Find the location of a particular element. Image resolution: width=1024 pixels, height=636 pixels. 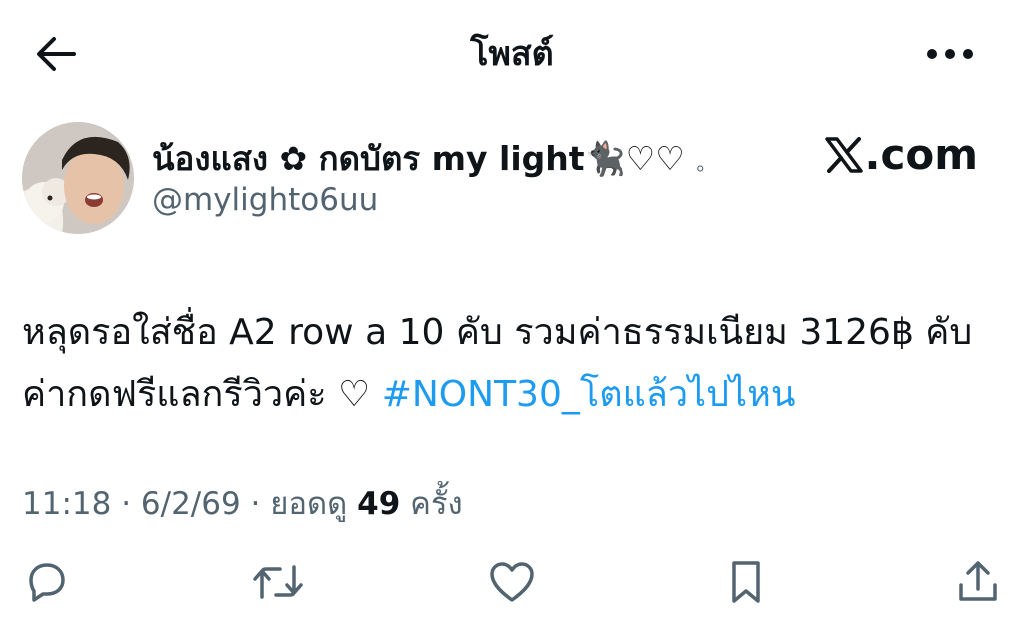

hashtag-link: #NONT30_โตแล้วไปไหน is located at coordinates (589, 394).